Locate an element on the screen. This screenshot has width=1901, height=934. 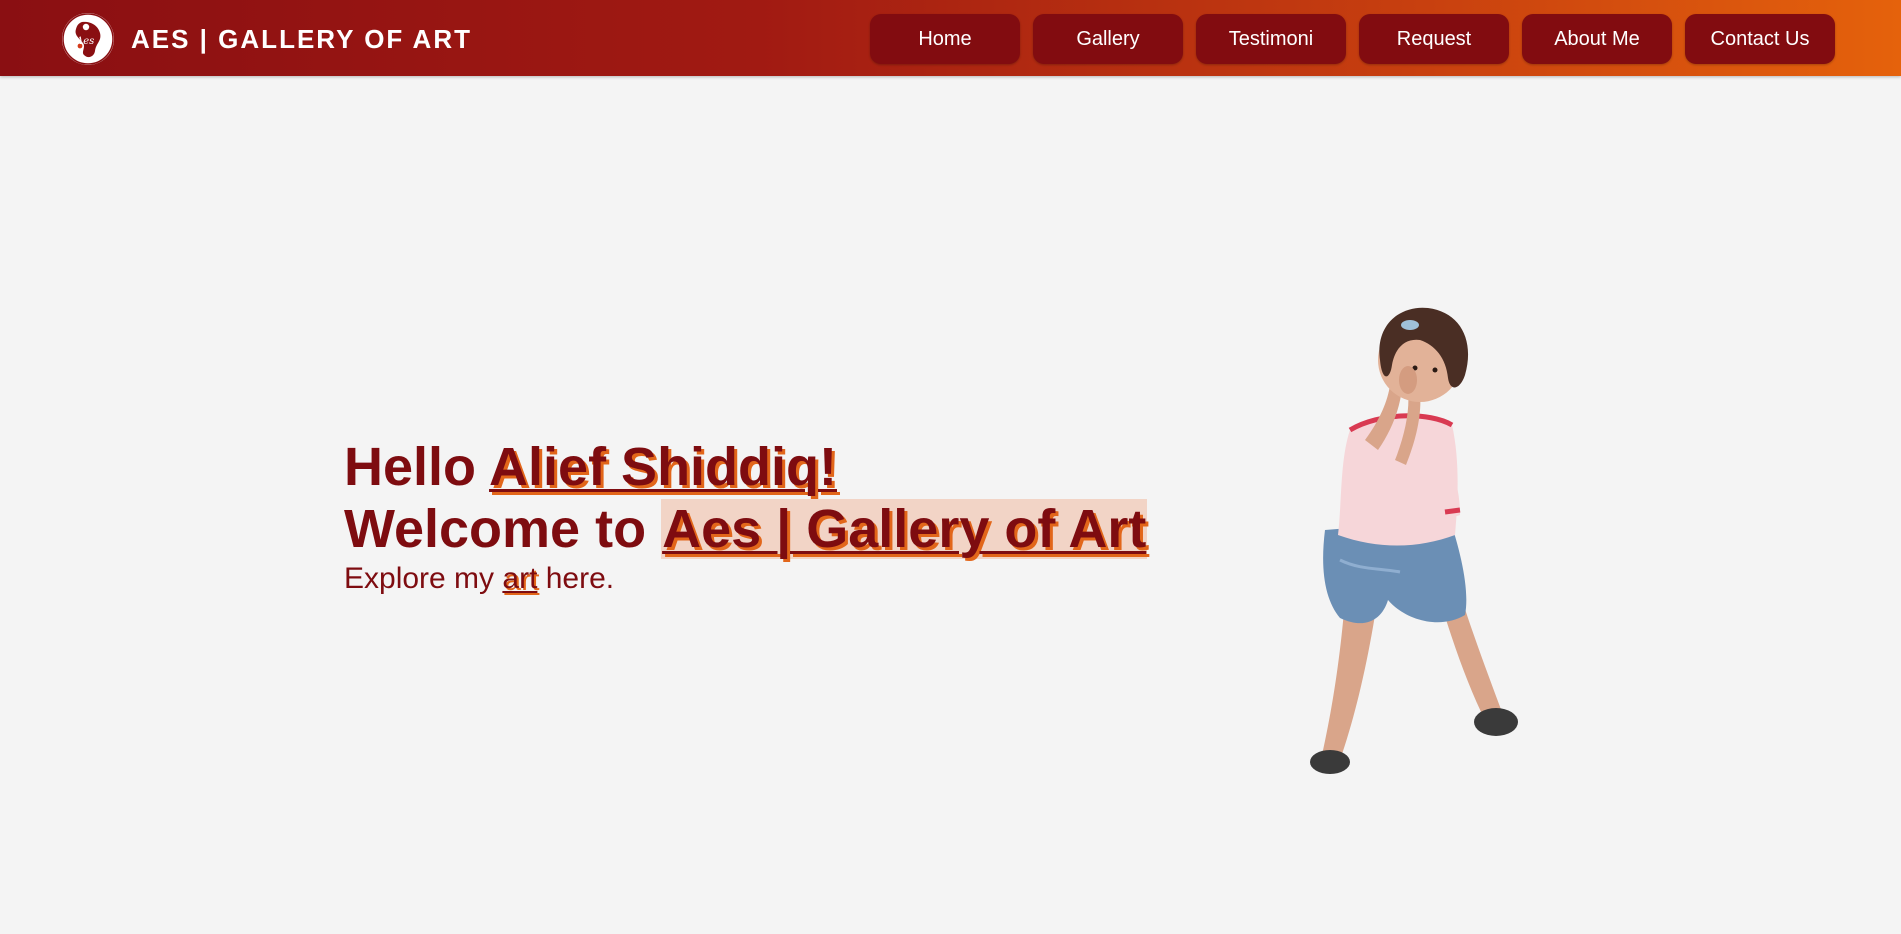
explore-suffix: here. is located at coordinates (576, 578).